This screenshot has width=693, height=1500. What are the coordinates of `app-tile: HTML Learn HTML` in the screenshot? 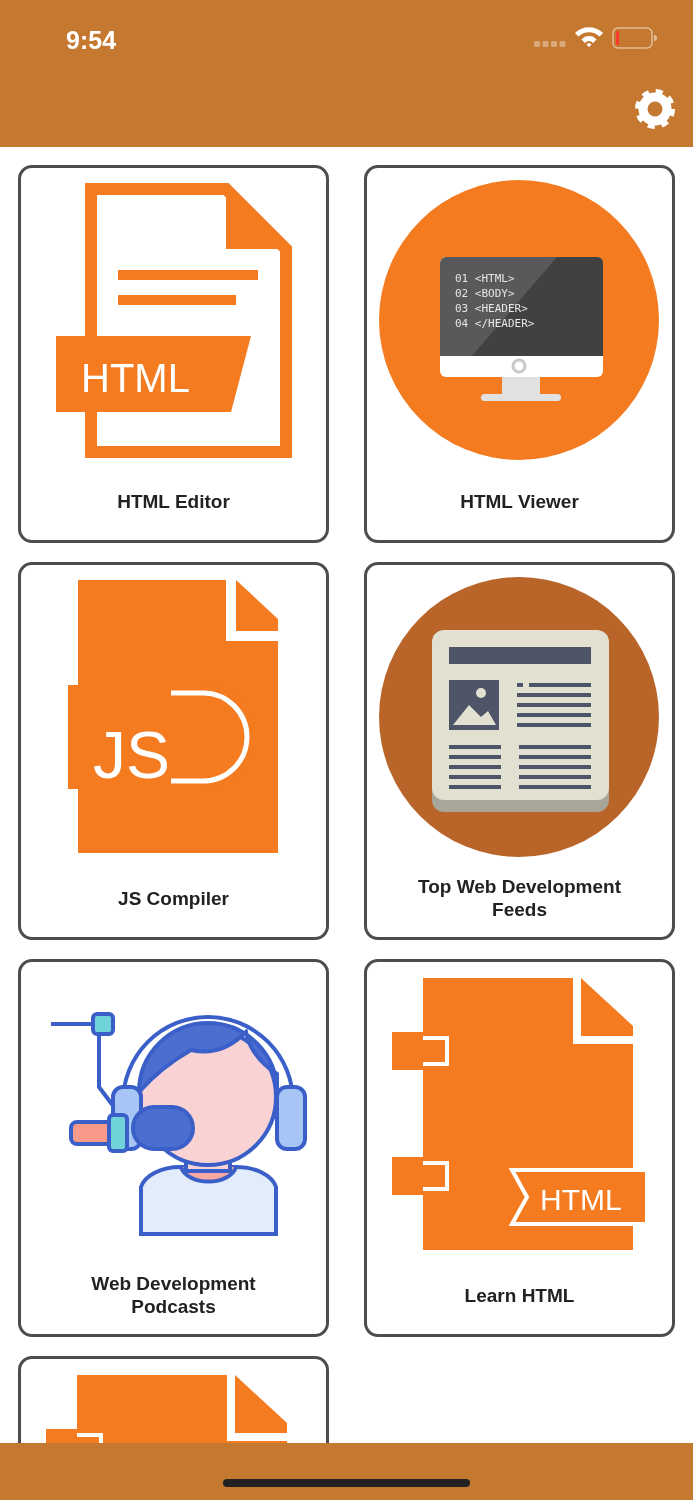 It's located at (519, 1148).